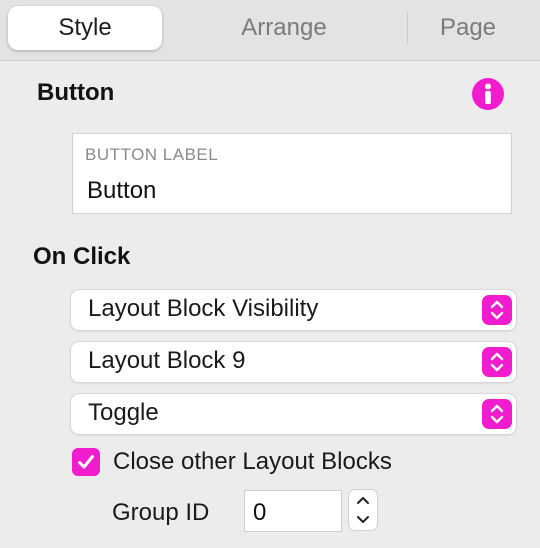 Image resolution: width=540 pixels, height=548 pixels. Describe the element at coordinates (468, 28) in the screenshot. I see `tab-page: Page` at that location.